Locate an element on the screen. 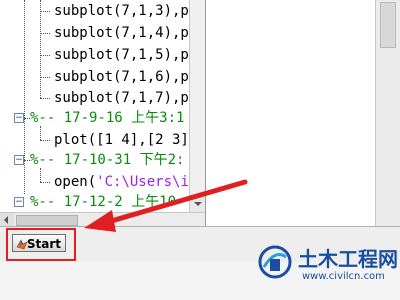  watermark-site-name: 土木工程网 is located at coordinates (348, 259).